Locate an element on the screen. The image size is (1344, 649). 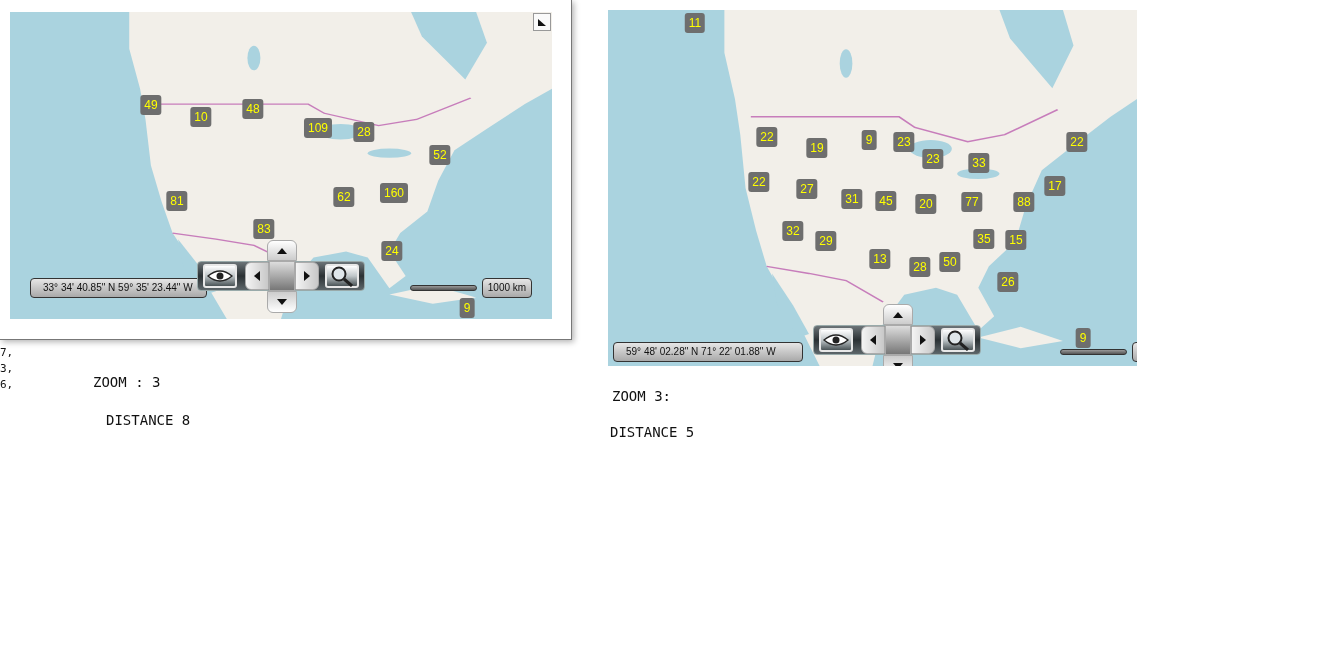
triangle-icon is located at coordinates (542, 22).